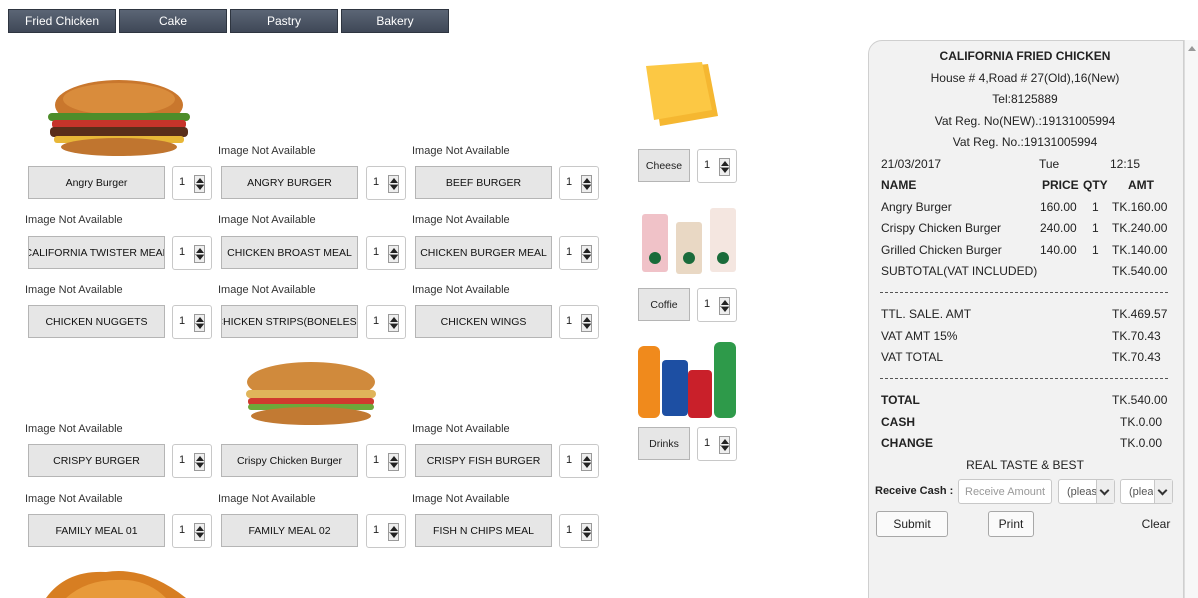 The image size is (1198, 598). What do you see at coordinates (1025, 56) in the screenshot?
I see `shop-name: CALIFORNIA FRIED CHICKEN` at bounding box center [1025, 56].